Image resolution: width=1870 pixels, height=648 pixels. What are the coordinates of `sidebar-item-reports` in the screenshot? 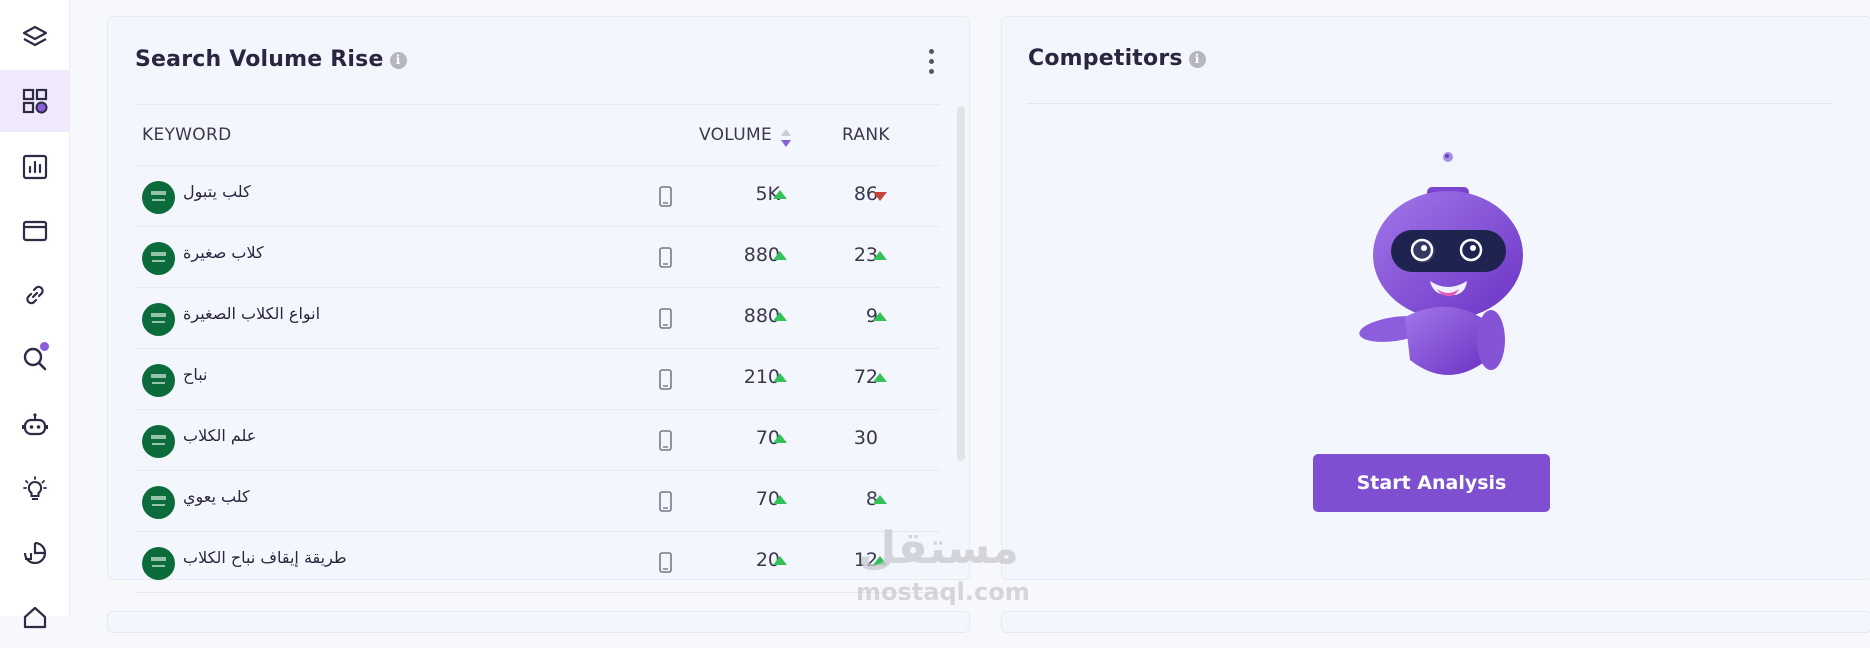 It's located at (34, 553).